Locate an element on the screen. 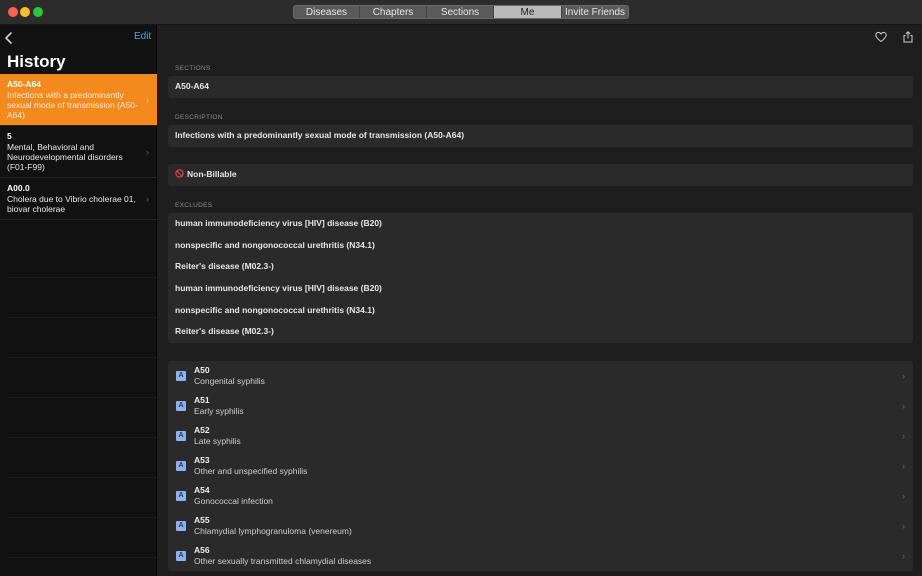 The height and width of the screenshot is (576, 922). history-item-code: A50-A64 is located at coordinates (24, 84).